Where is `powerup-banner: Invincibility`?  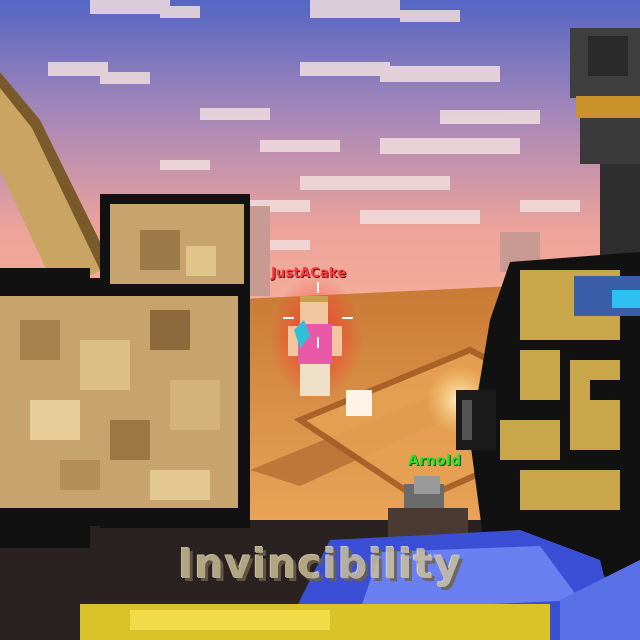 powerup-banner: Invincibility is located at coordinates (320, 564).